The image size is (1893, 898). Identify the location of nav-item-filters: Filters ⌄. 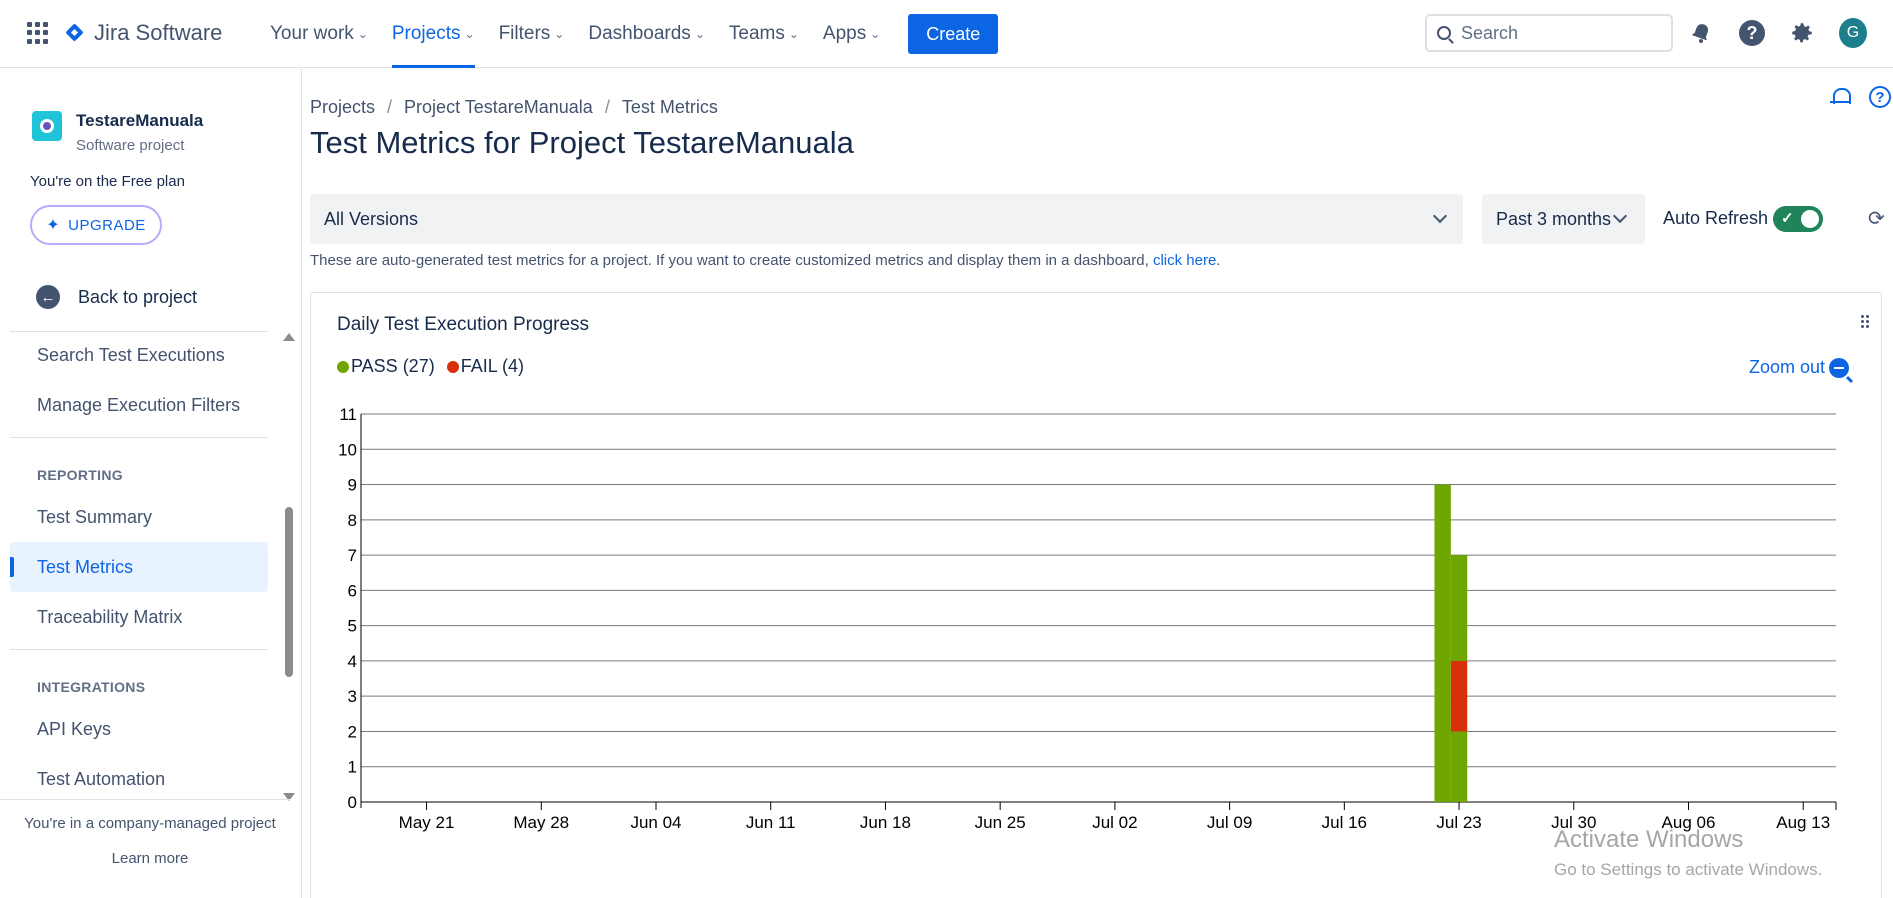
(532, 34).